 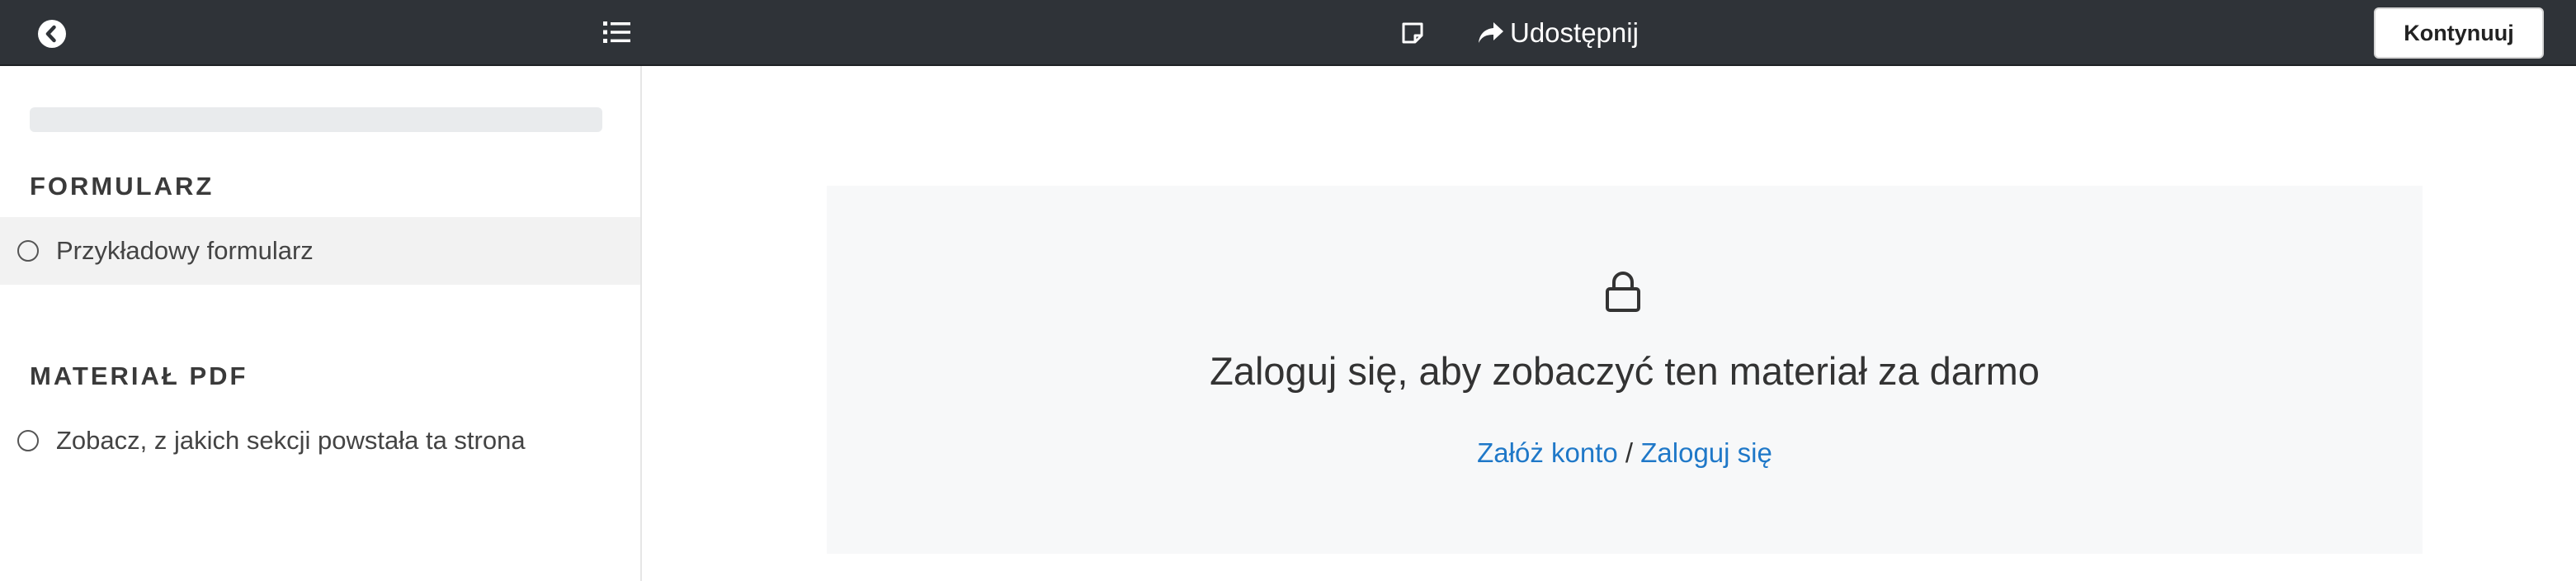 I want to click on section-heading-formularz: FORMULARZ, so click(x=122, y=187).